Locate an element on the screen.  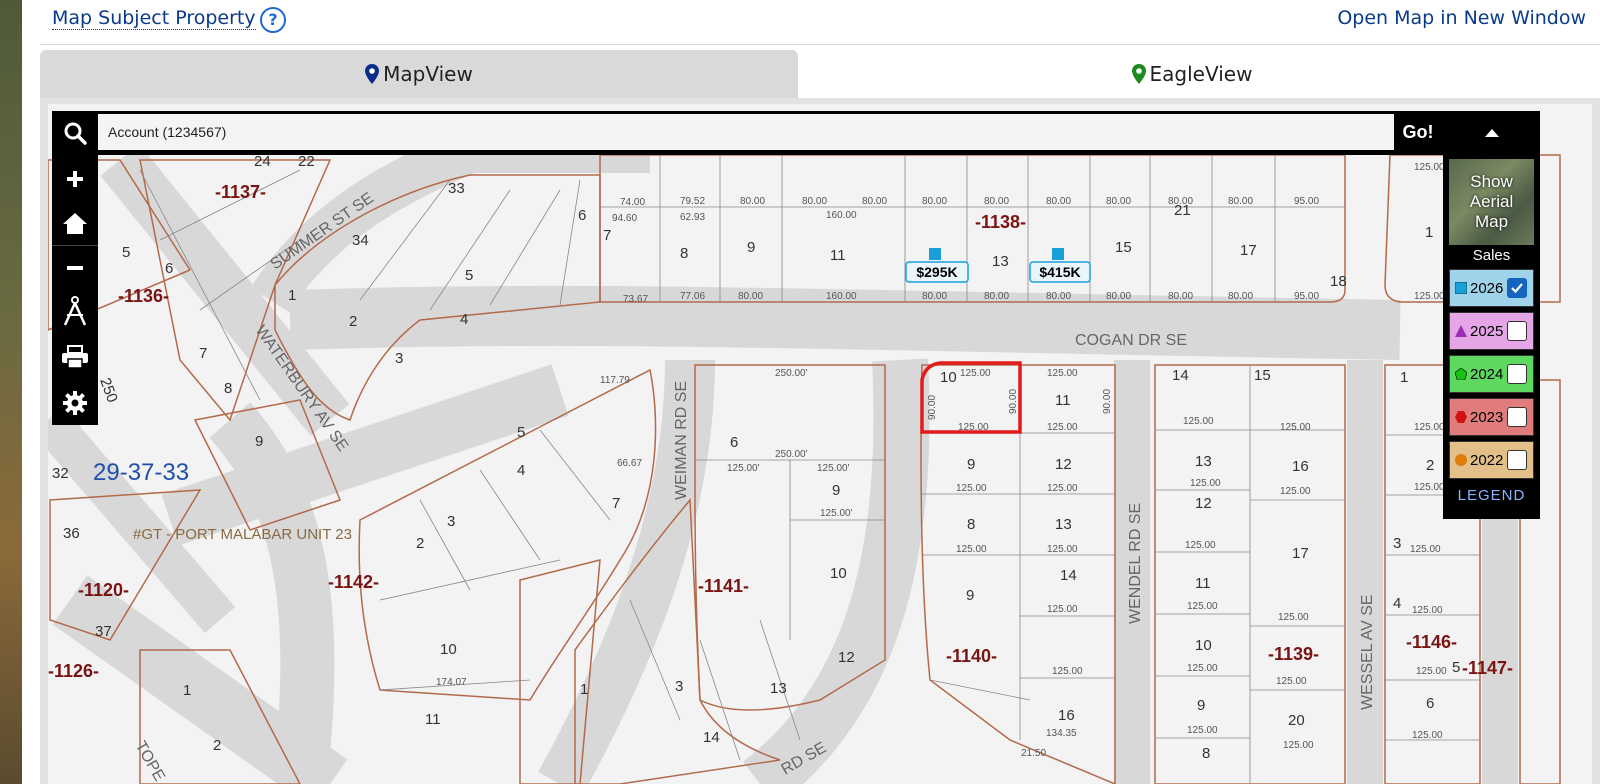
sales-year-2025: 2025 is located at coordinates (1491, 331).